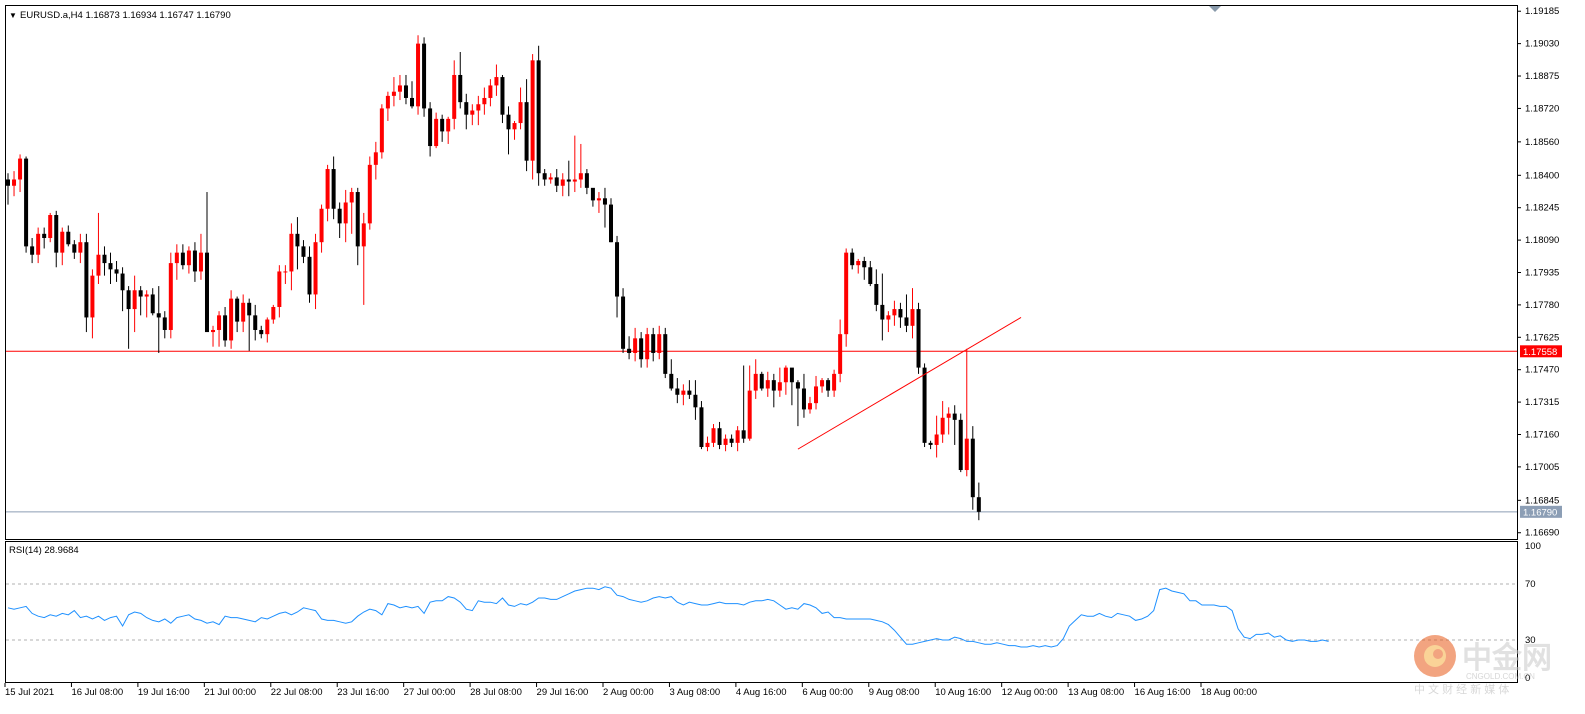 The image size is (1585, 714). I want to click on price-tick-label: 1.19185, so click(1542, 11).